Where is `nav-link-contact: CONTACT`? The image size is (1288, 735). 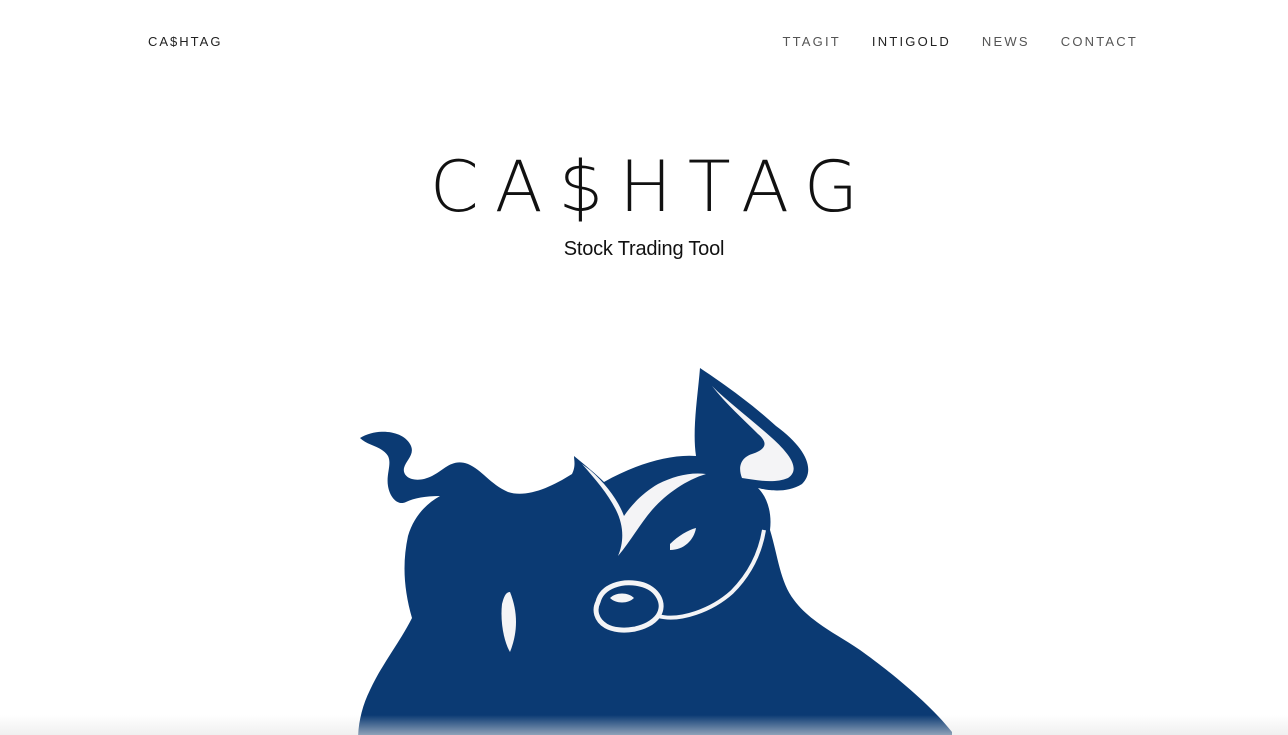 nav-link-contact: CONTACT is located at coordinates (1099, 41).